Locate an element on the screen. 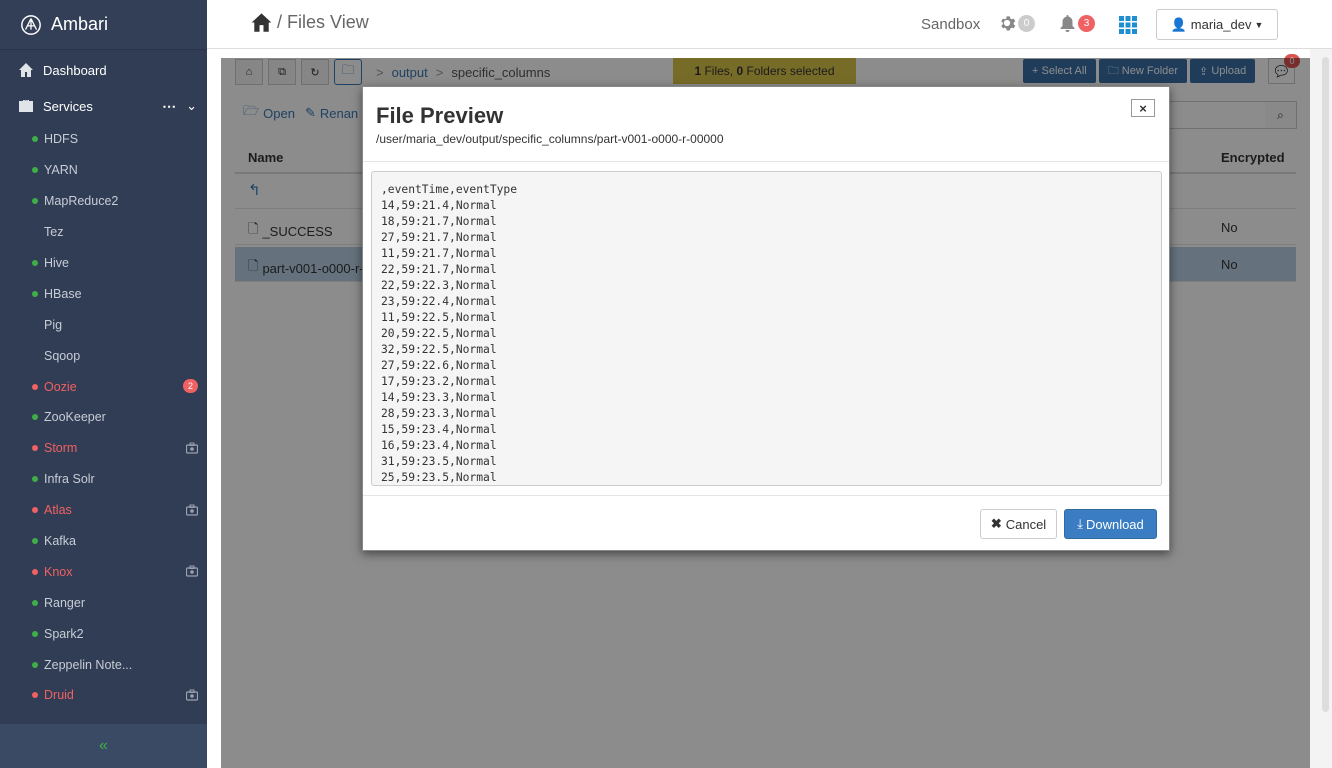 Image resolution: width=1332 pixels, height=768 pixels. brand-name: Ambari is located at coordinates (80, 24).